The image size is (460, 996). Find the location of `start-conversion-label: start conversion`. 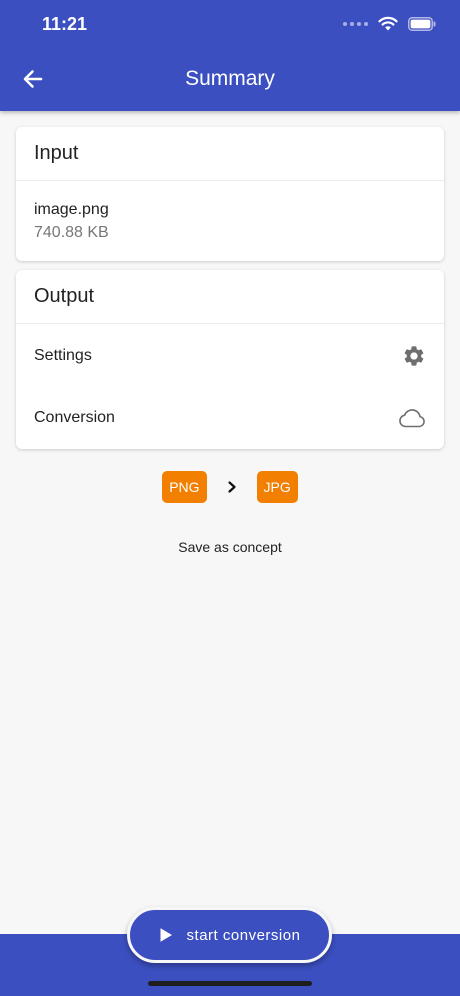

start-conversion-label: start conversion is located at coordinates (243, 935).